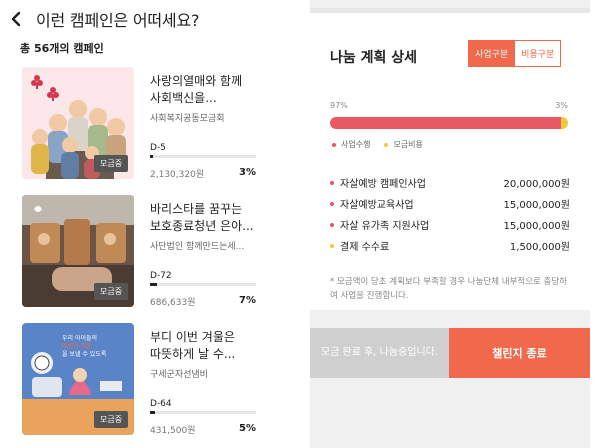 The image size is (600, 448). What do you see at coordinates (365, 247) in the screenshot?
I see `plan-item-text: 결제 수수료` at bounding box center [365, 247].